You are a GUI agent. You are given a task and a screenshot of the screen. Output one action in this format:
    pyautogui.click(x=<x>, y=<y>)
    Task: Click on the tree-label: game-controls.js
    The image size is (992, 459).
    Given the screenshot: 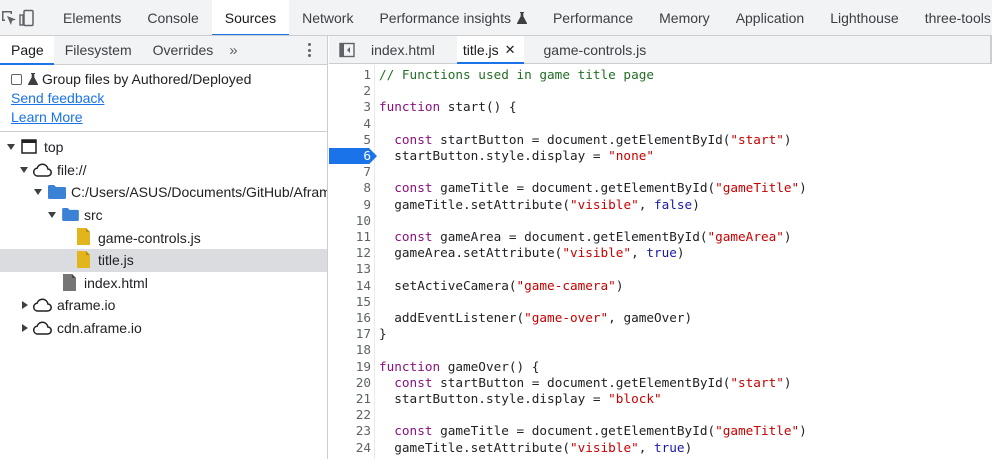 What is the action you would take?
    pyautogui.click(x=149, y=237)
    